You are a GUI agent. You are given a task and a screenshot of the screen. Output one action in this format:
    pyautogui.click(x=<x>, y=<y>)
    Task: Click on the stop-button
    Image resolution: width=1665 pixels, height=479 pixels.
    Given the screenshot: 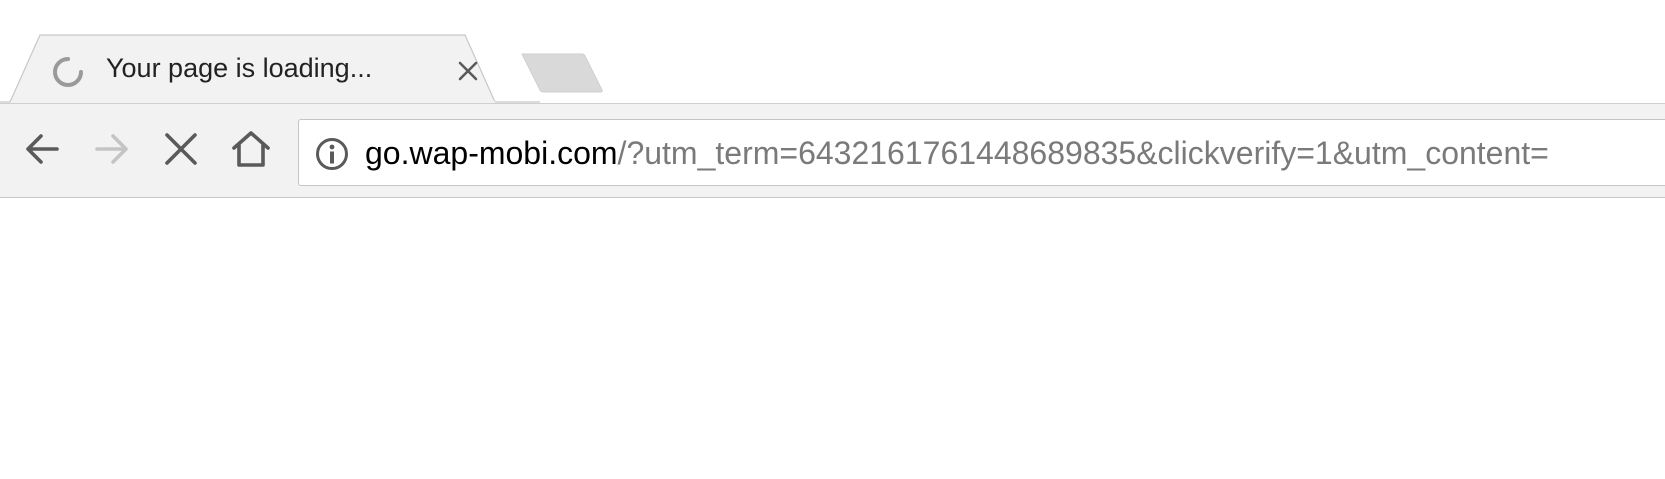 What is the action you would take?
    pyautogui.click(x=181, y=149)
    